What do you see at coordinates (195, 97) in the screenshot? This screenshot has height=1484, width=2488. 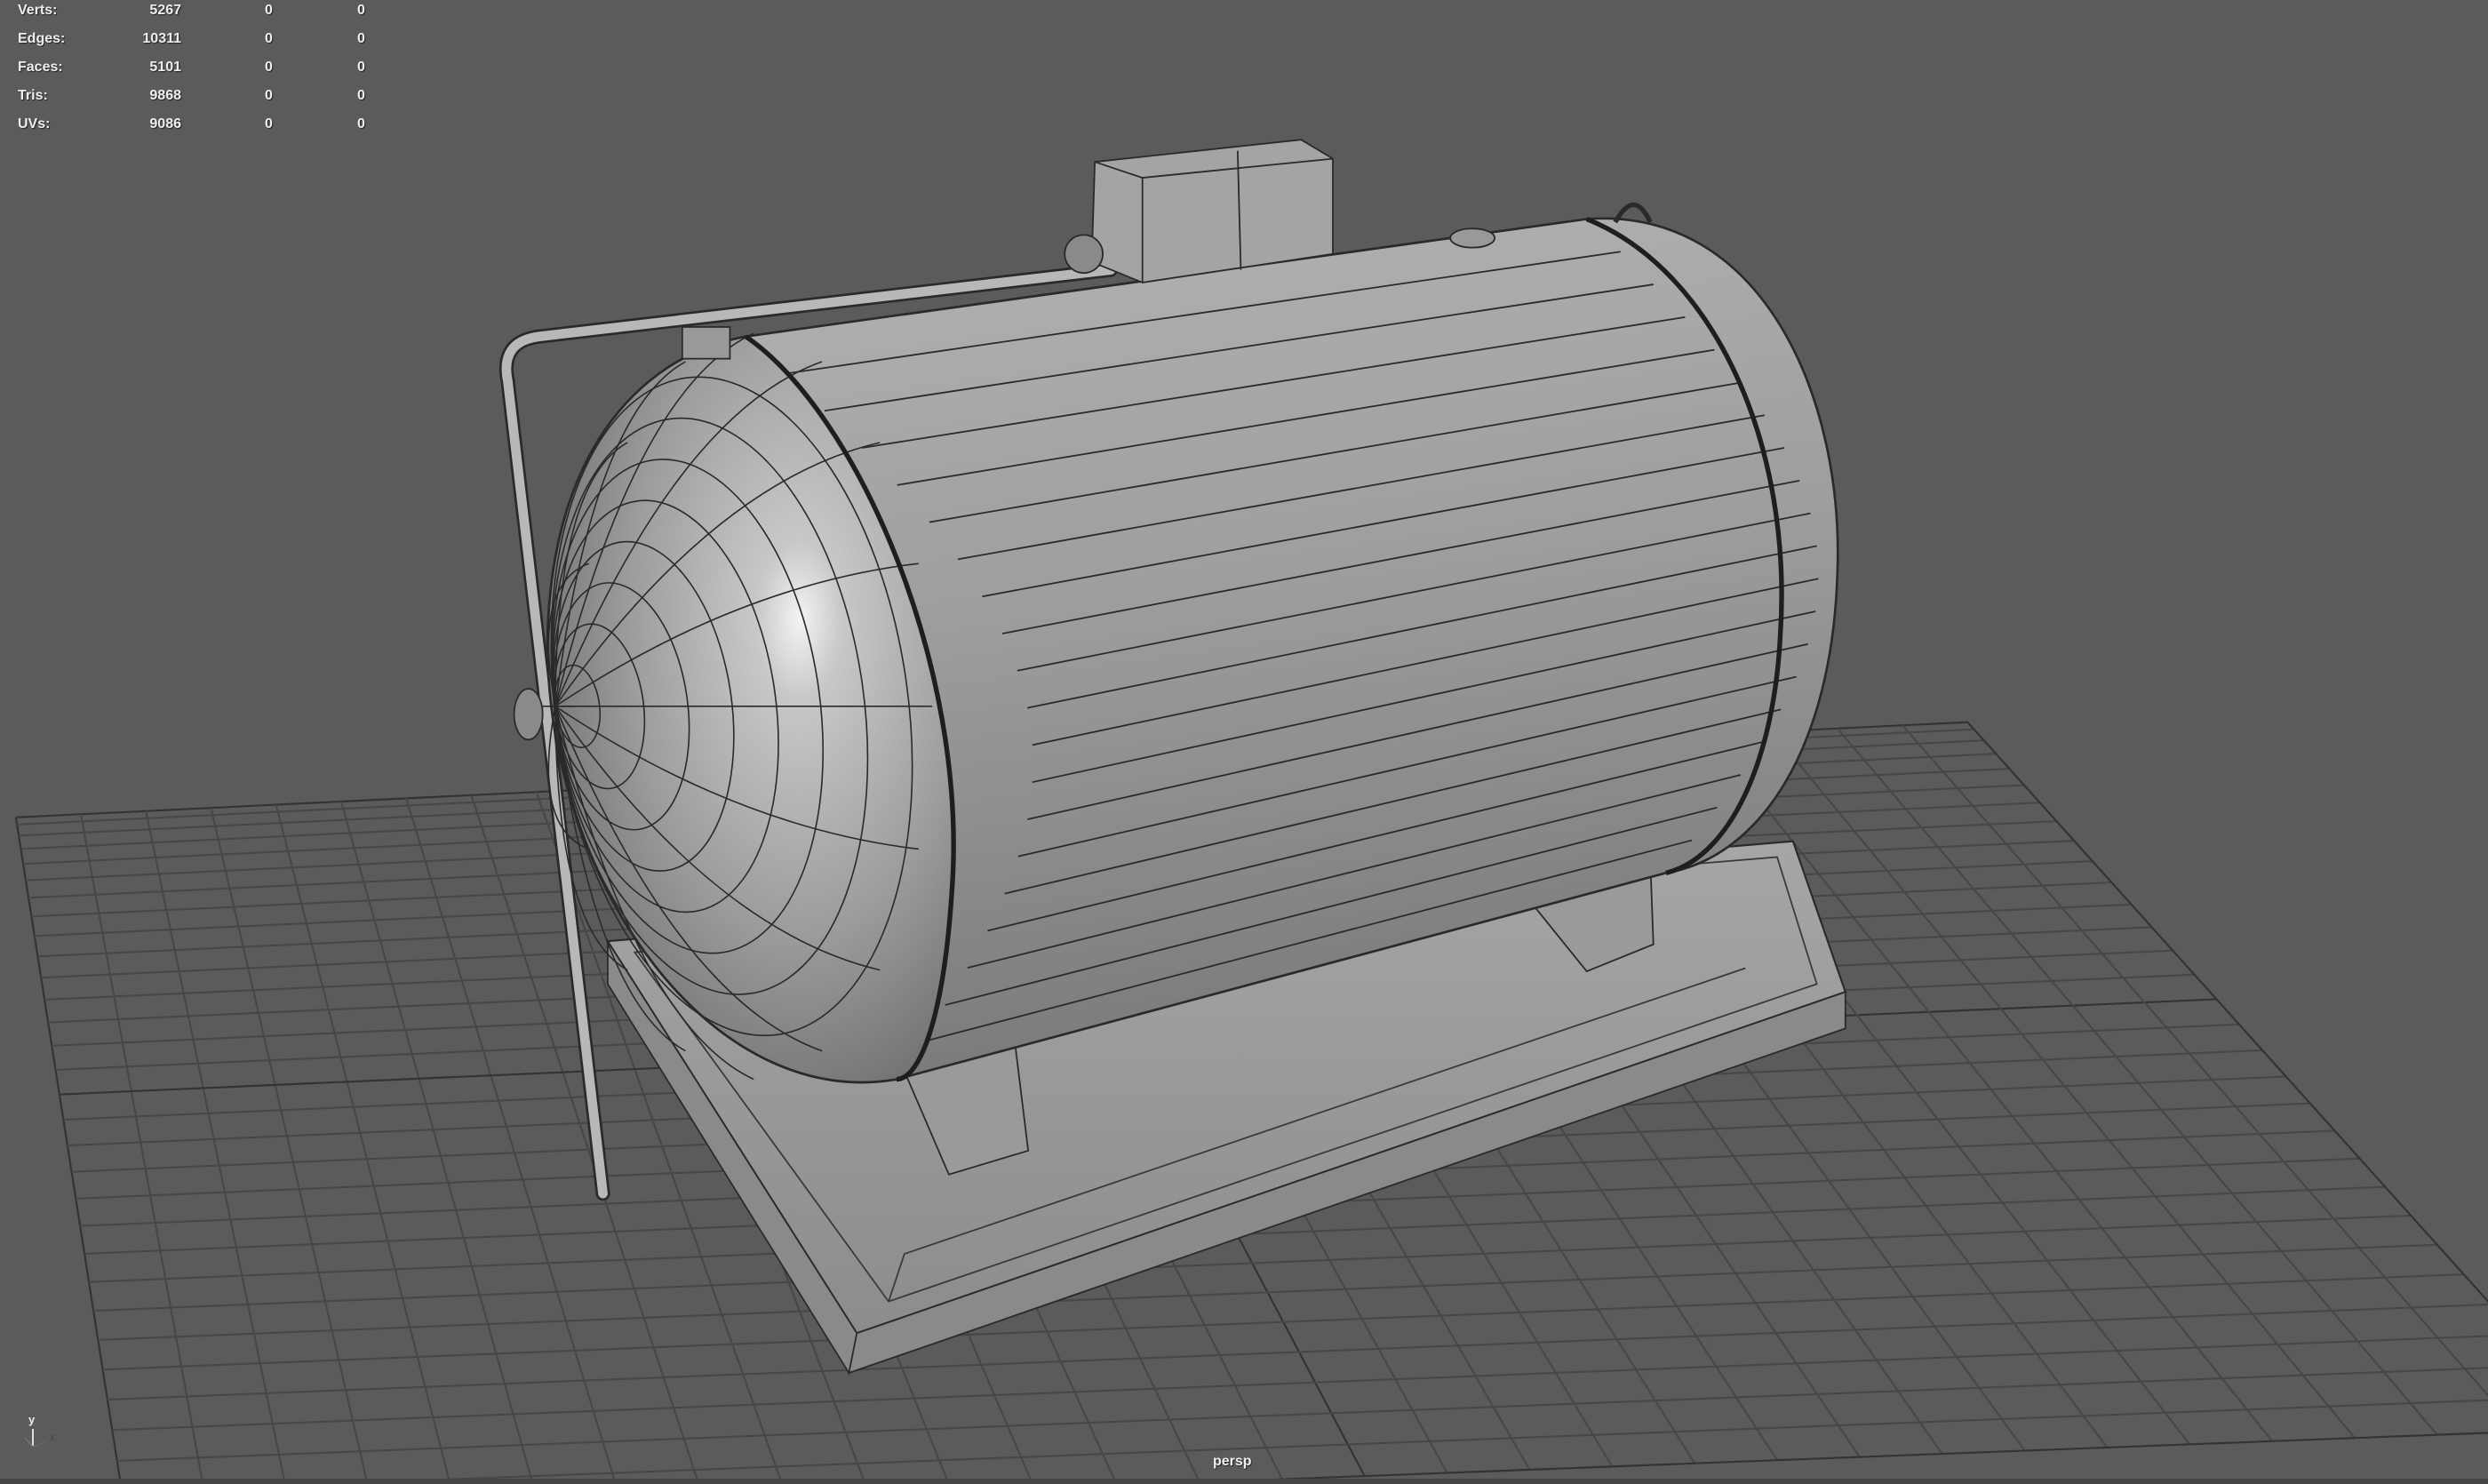 I see `hud-row: Tris: 9868 0 0` at bounding box center [195, 97].